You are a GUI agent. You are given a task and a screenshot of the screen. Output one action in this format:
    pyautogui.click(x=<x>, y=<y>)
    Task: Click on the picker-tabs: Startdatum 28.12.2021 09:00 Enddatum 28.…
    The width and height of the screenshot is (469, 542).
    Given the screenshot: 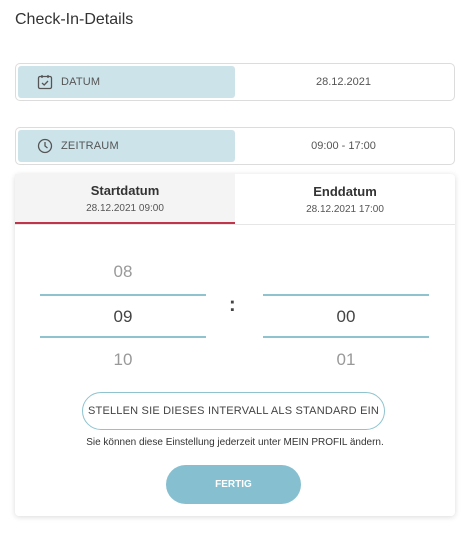 What is the action you would take?
    pyautogui.click(x=235, y=199)
    